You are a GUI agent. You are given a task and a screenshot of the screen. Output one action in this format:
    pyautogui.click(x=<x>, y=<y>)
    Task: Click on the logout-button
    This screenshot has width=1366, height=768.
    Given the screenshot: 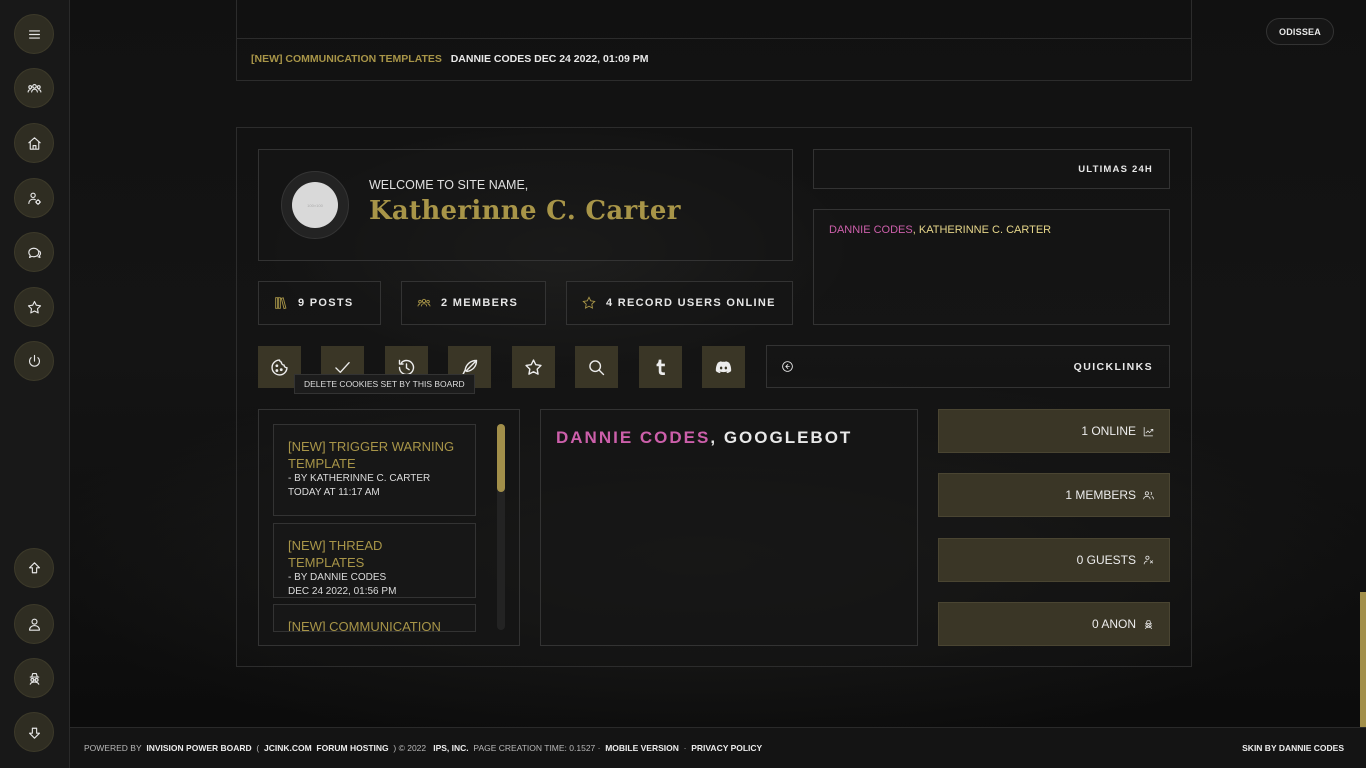 What is the action you would take?
    pyautogui.click(x=34, y=361)
    